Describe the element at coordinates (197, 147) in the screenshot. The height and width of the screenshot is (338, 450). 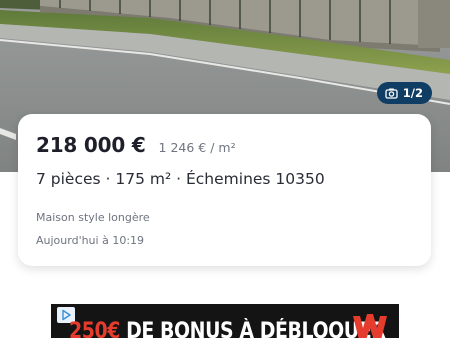
I see `price-per-sqm: 1 246 € / m²` at that location.